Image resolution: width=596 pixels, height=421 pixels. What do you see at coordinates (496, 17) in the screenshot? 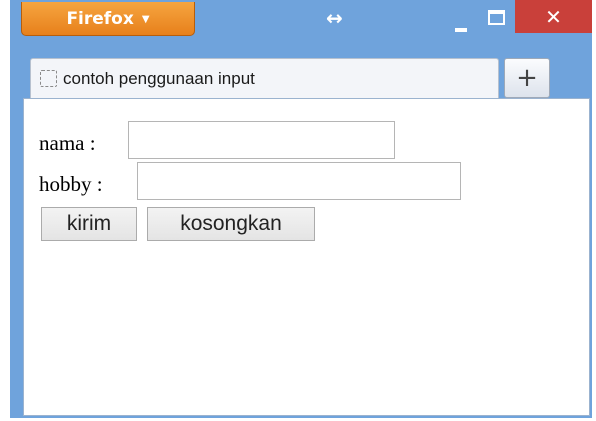
I see `maximize-button` at bounding box center [496, 17].